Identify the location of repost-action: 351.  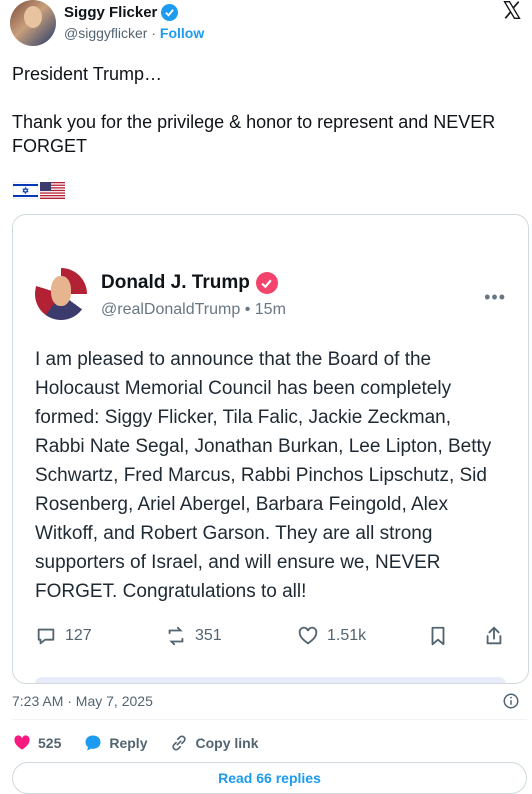
(193, 636).